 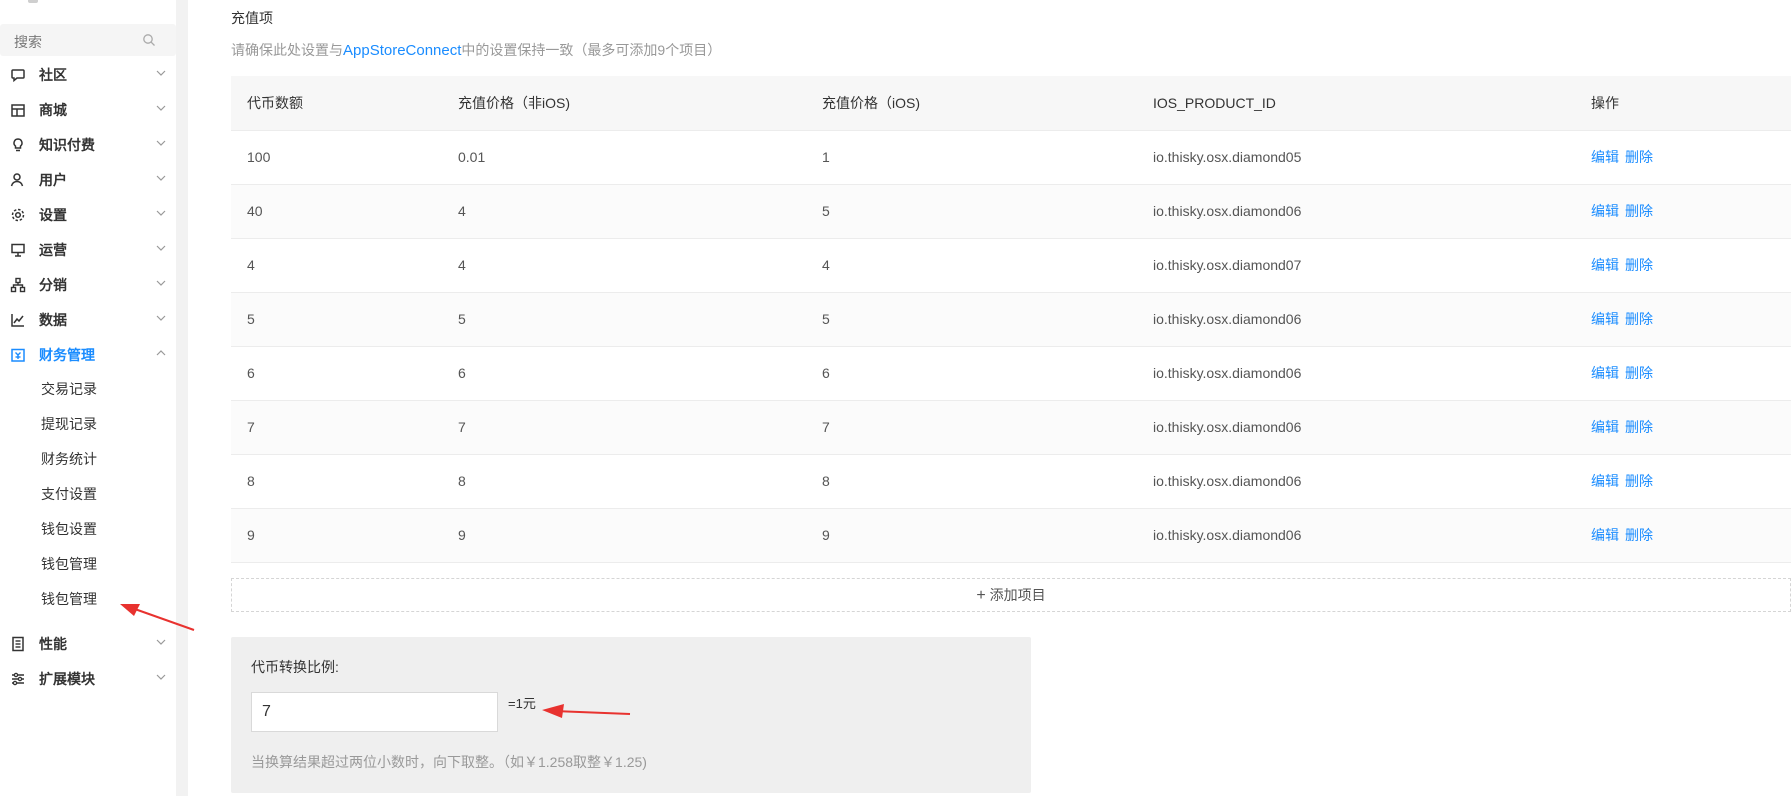 What do you see at coordinates (88, 40) in the screenshot?
I see `search-box: 搜索` at bounding box center [88, 40].